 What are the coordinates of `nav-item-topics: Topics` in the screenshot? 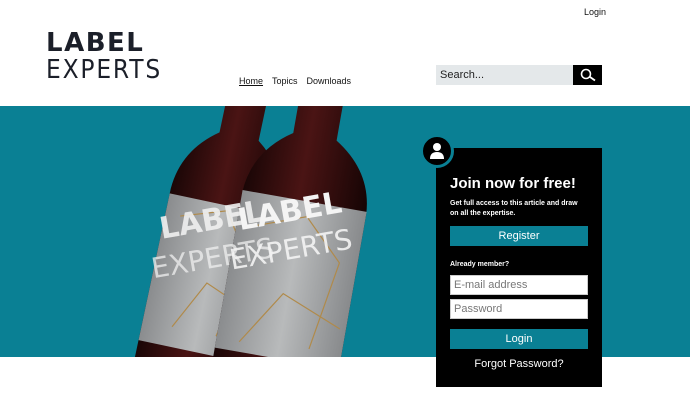 It's located at (285, 81).